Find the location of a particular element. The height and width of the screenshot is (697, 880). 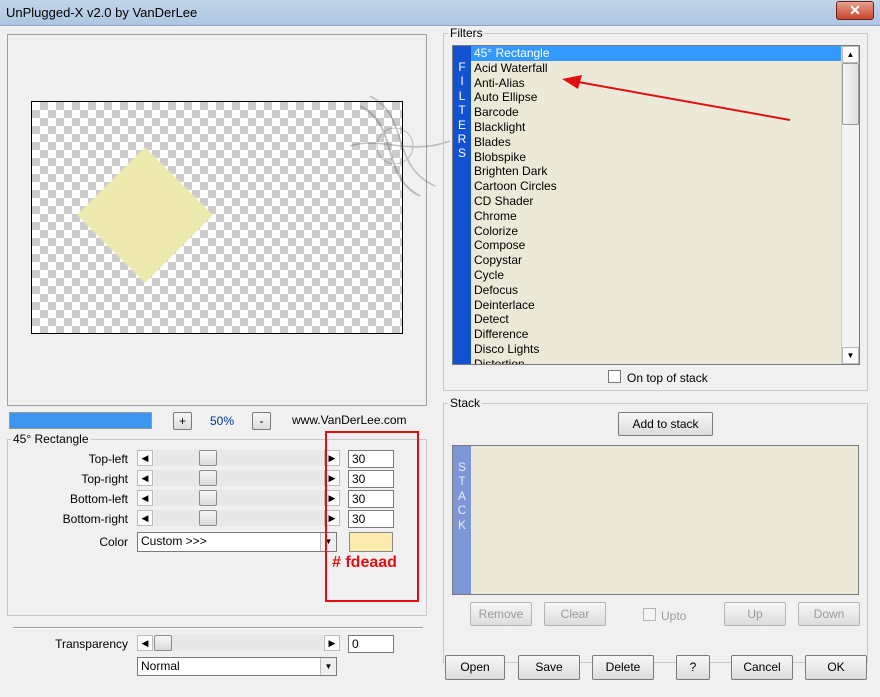

down-button: Down is located at coordinates (829, 614).